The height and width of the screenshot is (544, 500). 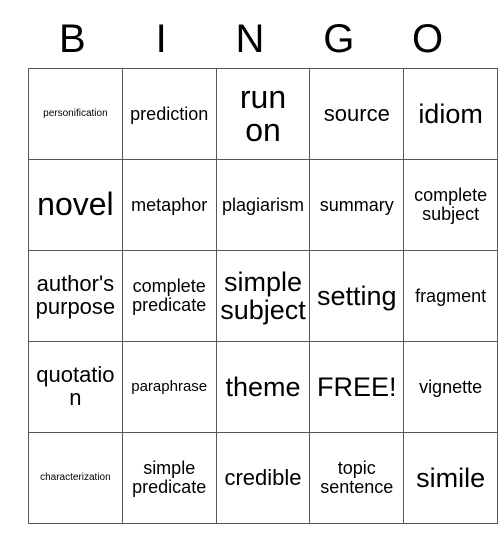 I want to click on bingo-cell-label: summary, so click(x=356, y=204).